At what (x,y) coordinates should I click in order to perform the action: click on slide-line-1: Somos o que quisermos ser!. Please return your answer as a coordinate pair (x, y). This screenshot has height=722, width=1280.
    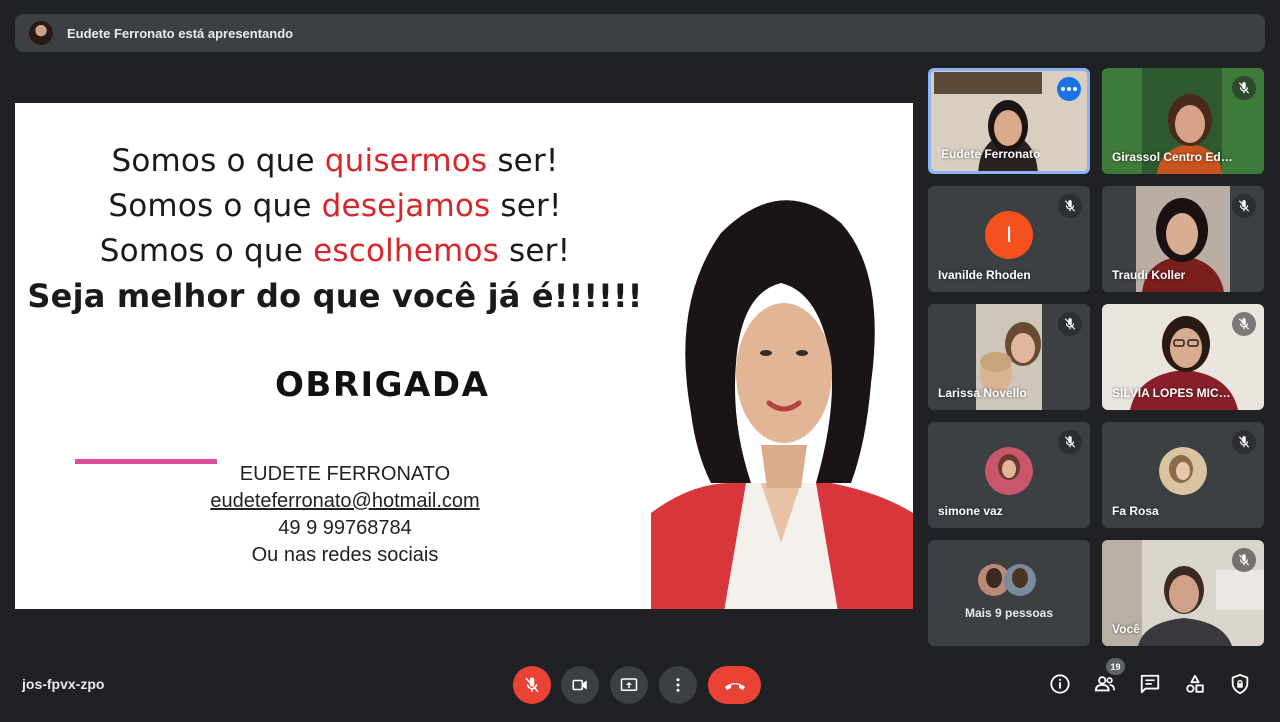
    Looking at the image, I should click on (335, 161).